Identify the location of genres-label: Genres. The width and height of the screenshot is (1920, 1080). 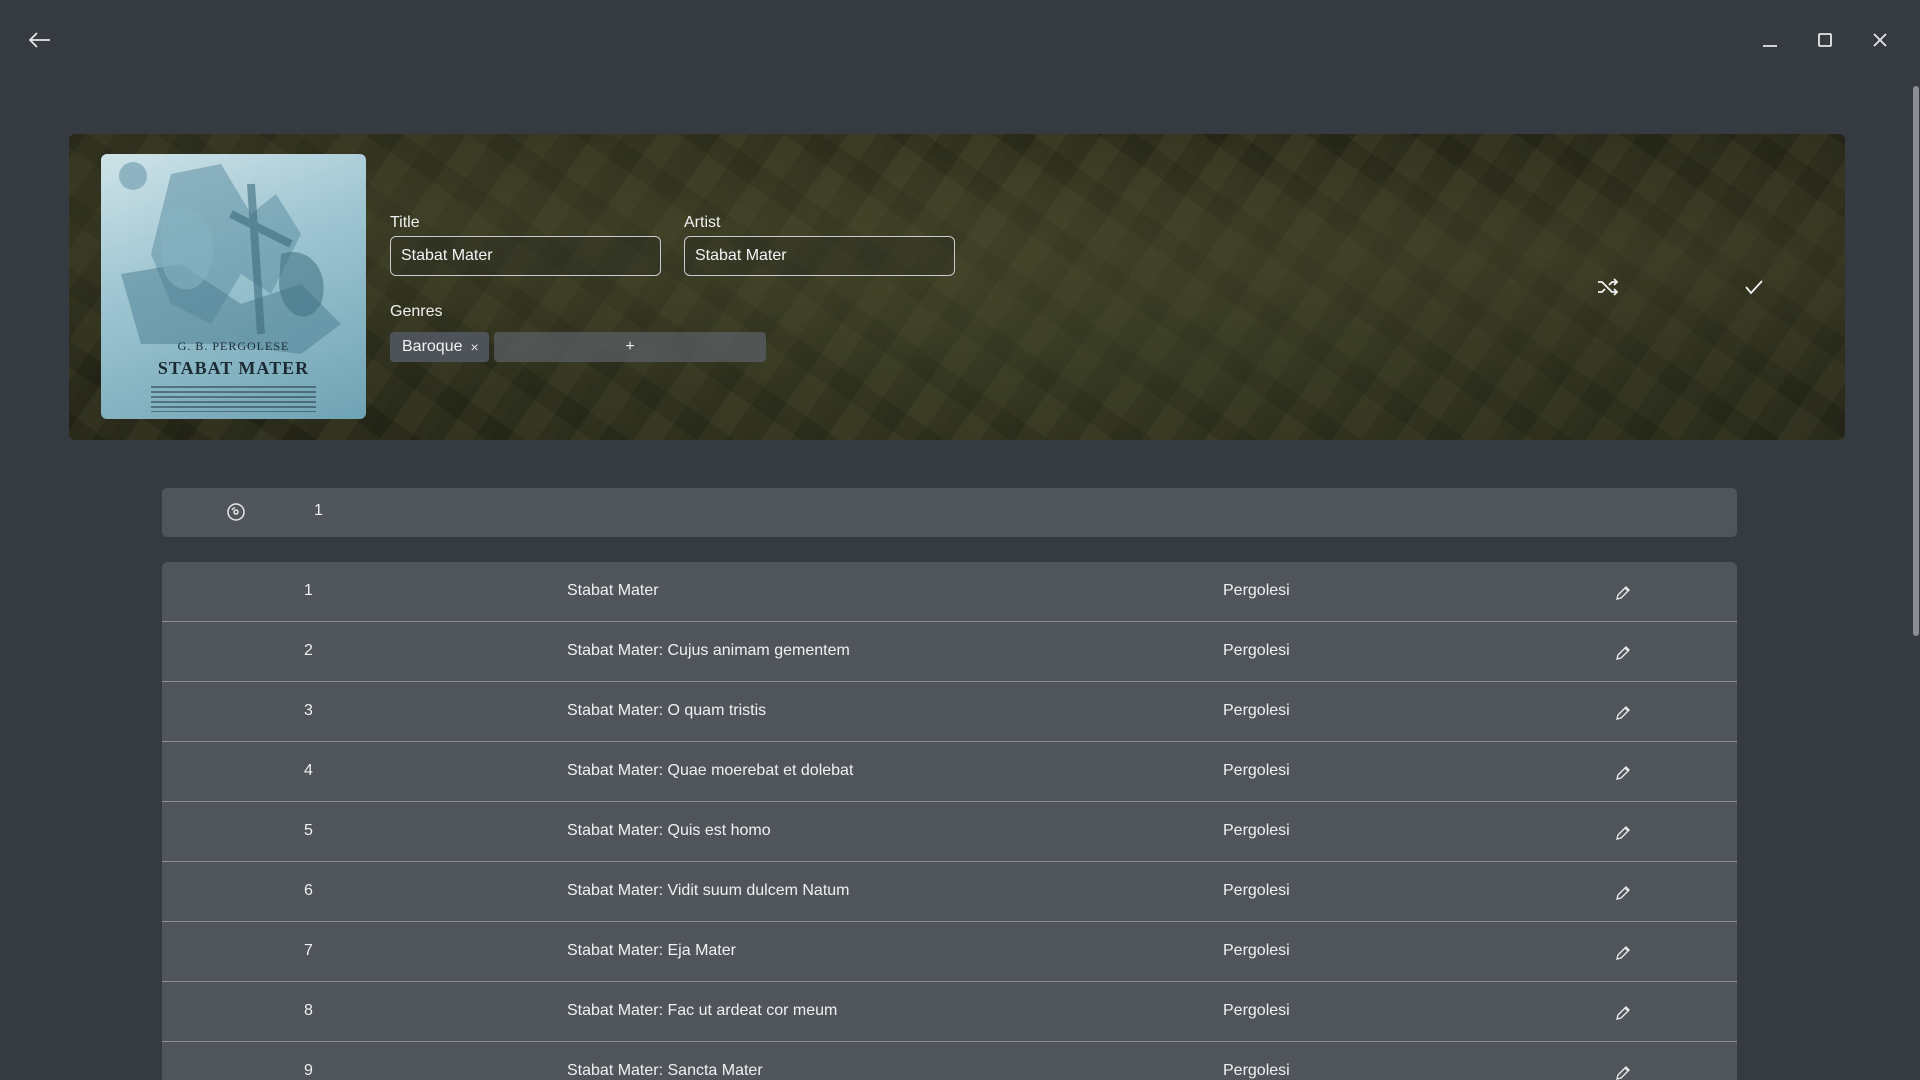
(416, 311).